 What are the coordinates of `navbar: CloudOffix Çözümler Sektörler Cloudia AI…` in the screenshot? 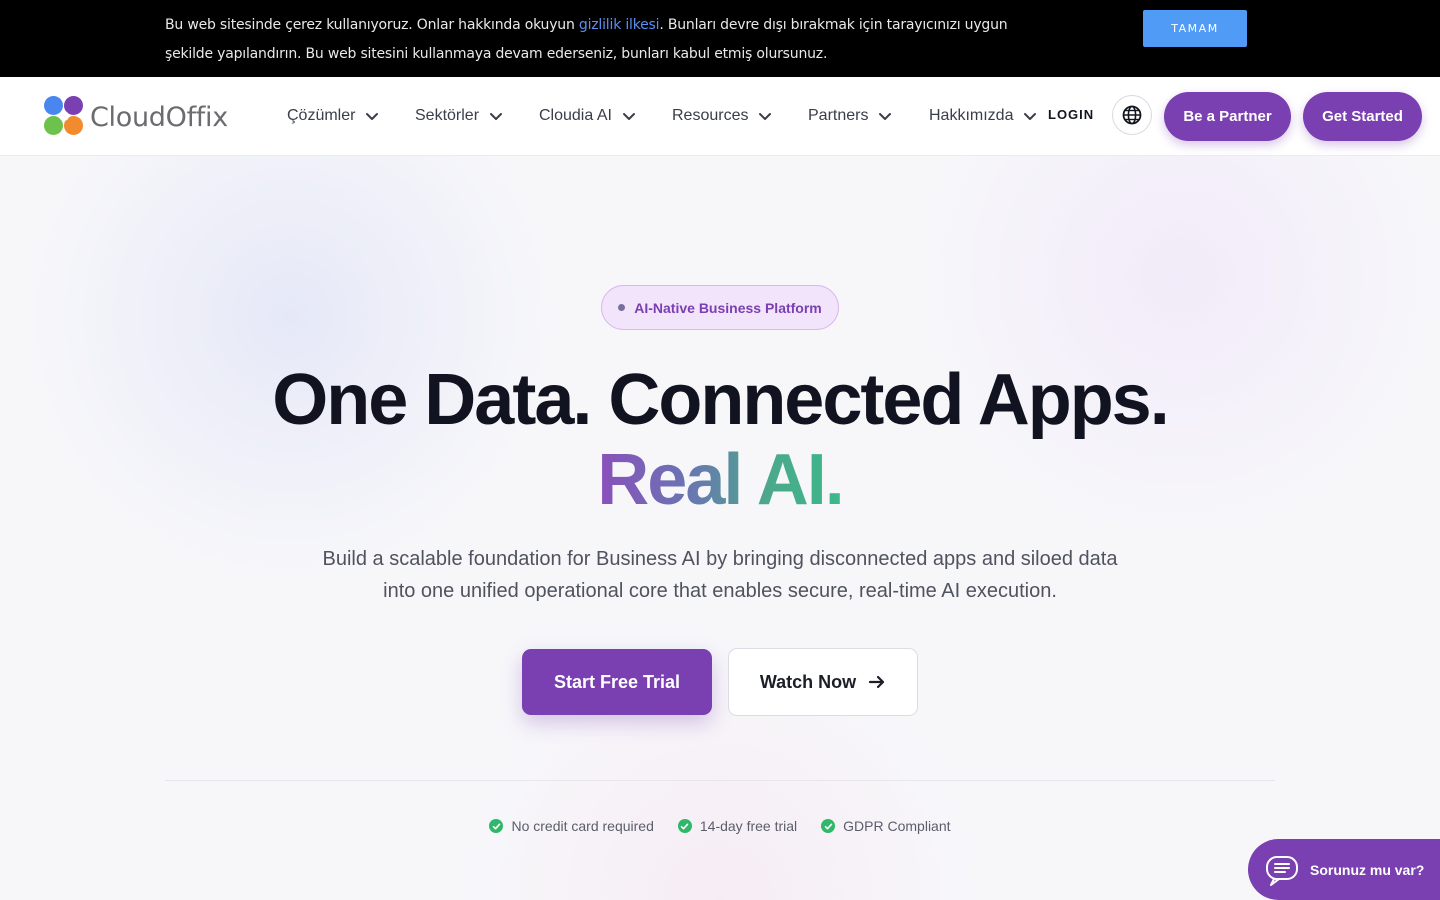 It's located at (720, 116).